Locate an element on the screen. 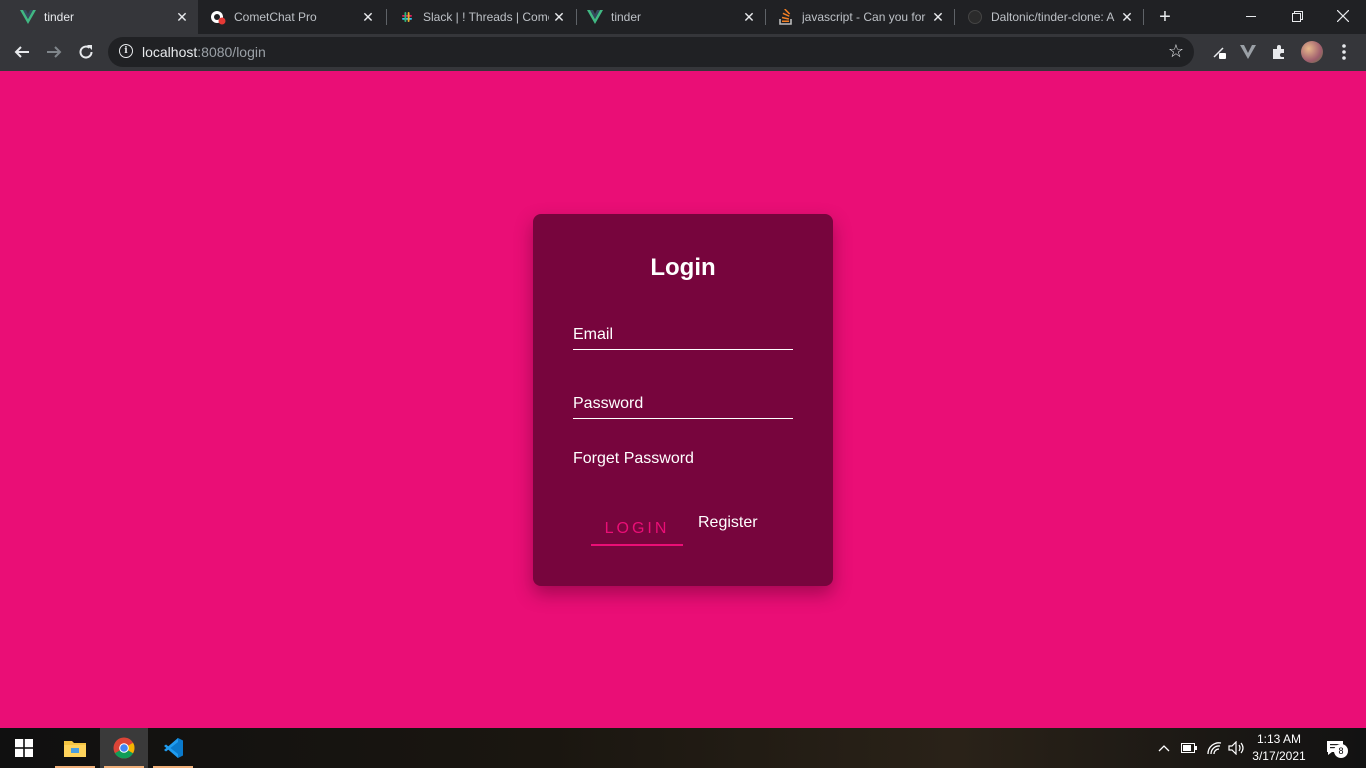 Image resolution: width=1366 pixels, height=768 pixels. close-window-button is located at coordinates (1343, 16).